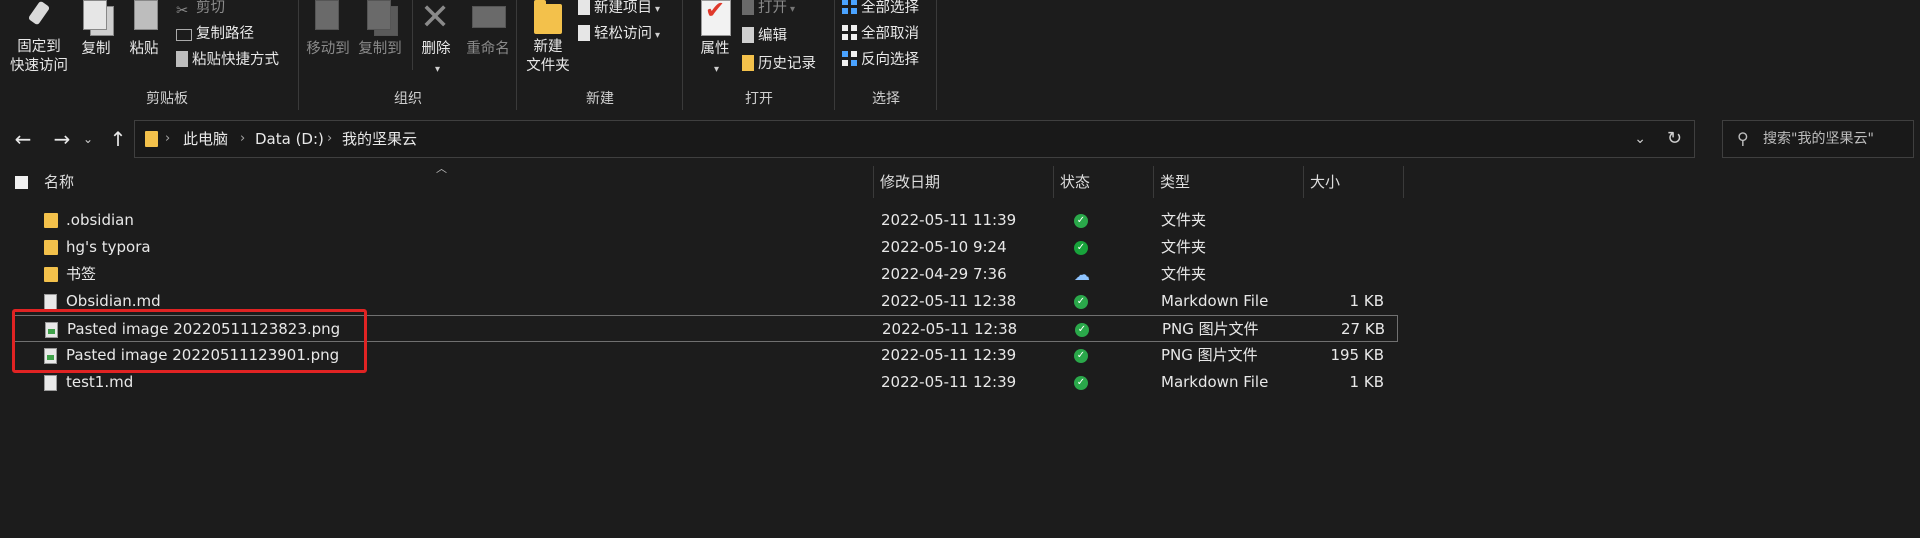 Image resolution: width=1920 pixels, height=538 pixels. What do you see at coordinates (548, 38) in the screenshot?
I see `new-folder-button: 新建 文件夹` at bounding box center [548, 38].